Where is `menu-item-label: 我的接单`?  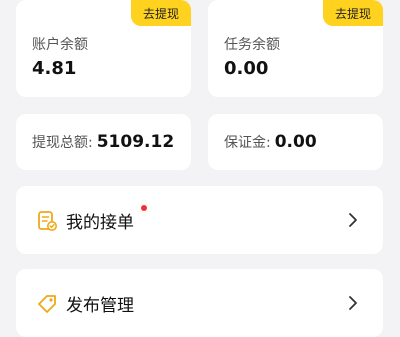
menu-item-label: 我的接单 is located at coordinates (100, 223).